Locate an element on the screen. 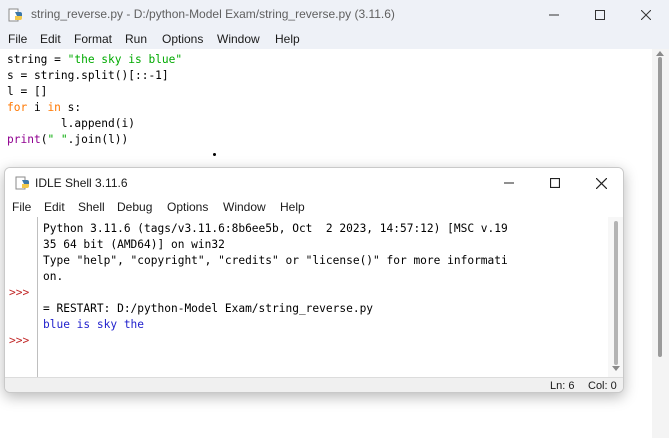 The height and width of the screenshot is (438, 669). scroll-up-arrow-icon is located at coordinates (660, 53).